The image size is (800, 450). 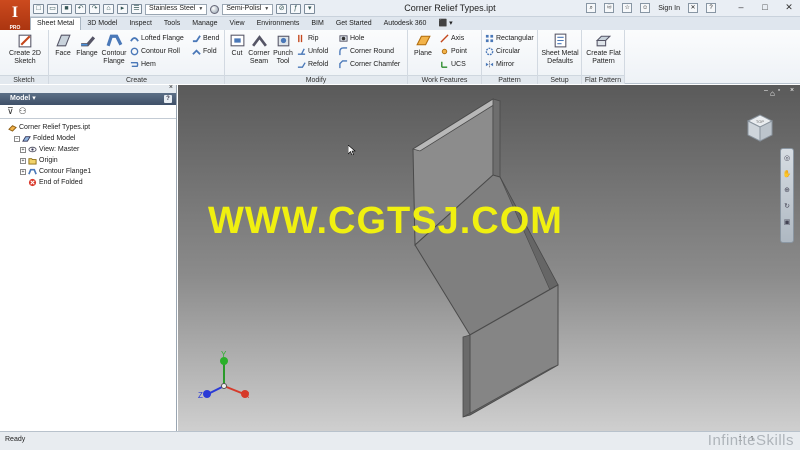 What do you see at coordinates (248, 9) in the screenshot?
I see `appearance-select: Semi-Polisl ▼` at bounding box center [248, 9].